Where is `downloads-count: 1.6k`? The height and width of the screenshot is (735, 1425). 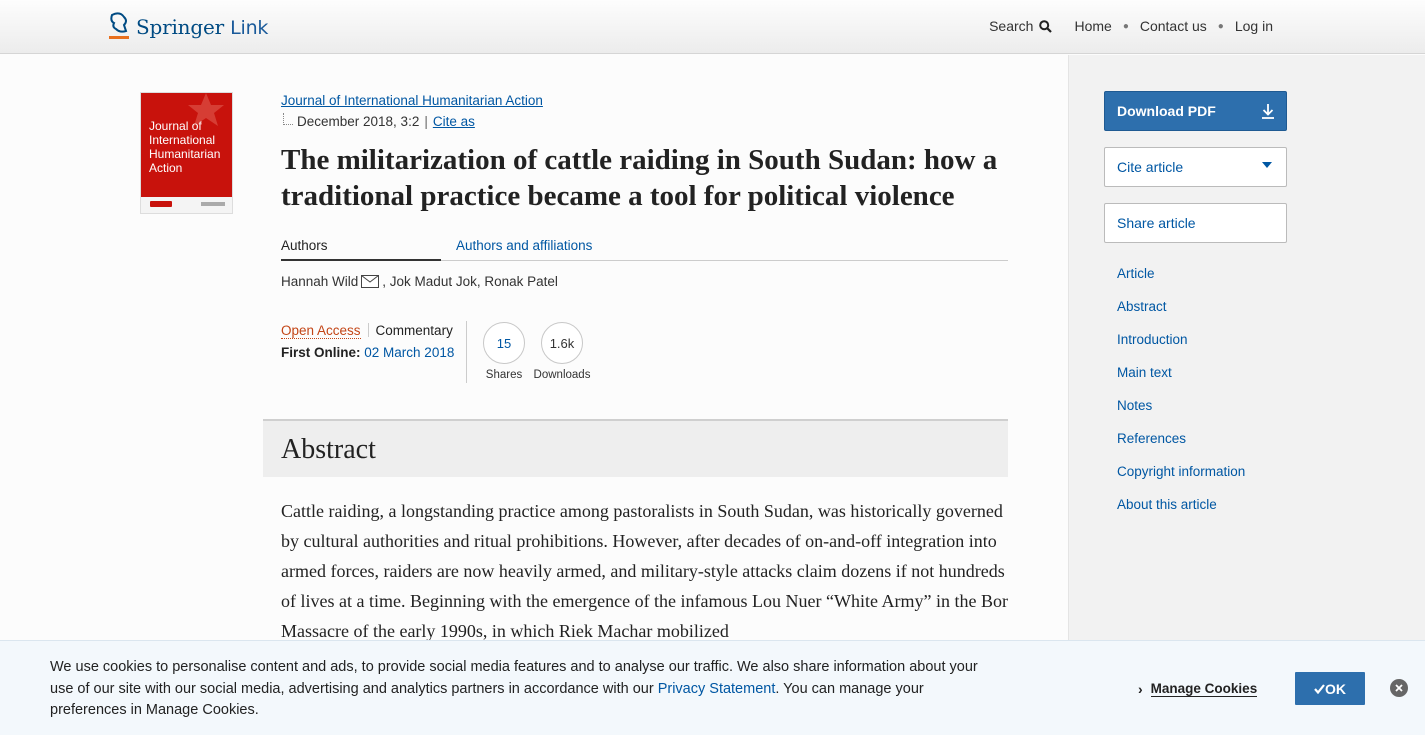 downloads-count: 1.6k is located at coordinates (562, 343).